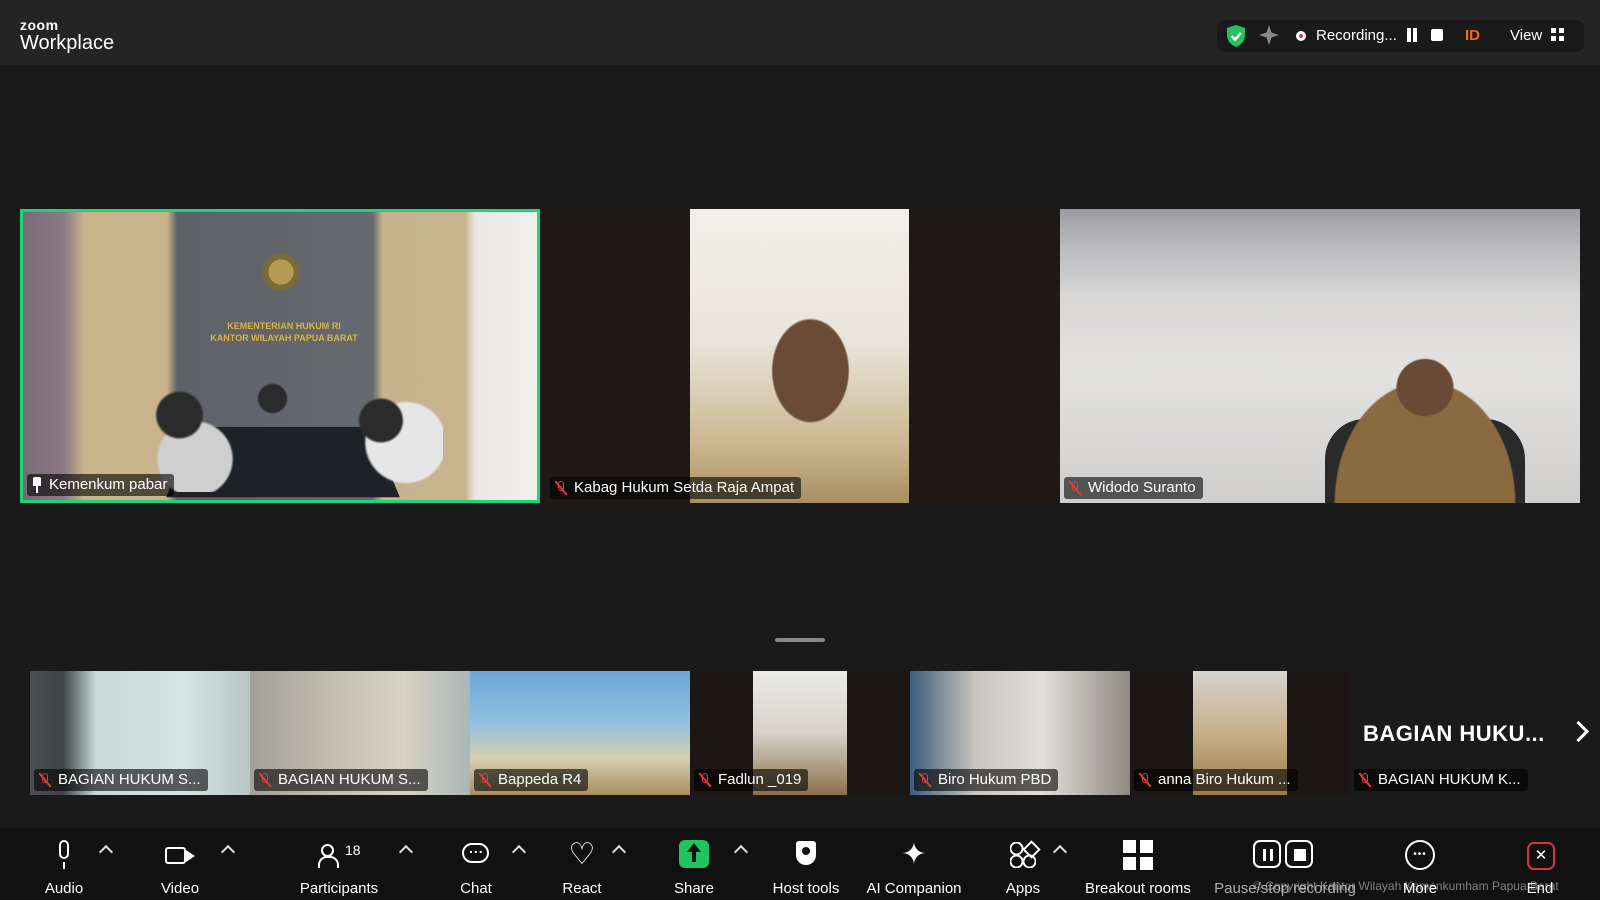  Describe the element at coordinates (1023, 888) in the screenshot. I see `apps-label: Apps` at that location.